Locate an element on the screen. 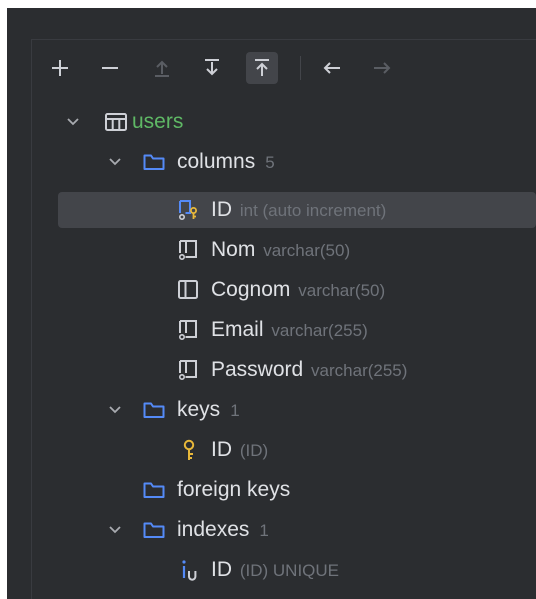  toolbar-separator is located at coordinates (300, 68).